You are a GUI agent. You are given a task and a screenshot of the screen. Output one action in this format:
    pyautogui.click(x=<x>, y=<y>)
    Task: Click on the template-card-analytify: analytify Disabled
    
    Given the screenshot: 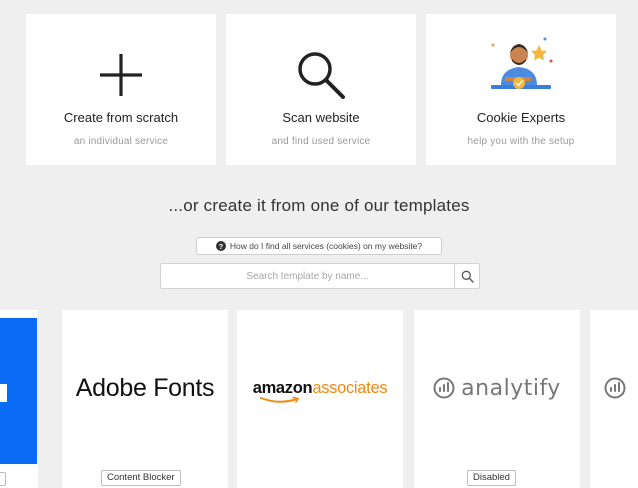 What is the action you would take?
    pyautogui.click(x=497, y=399)
    